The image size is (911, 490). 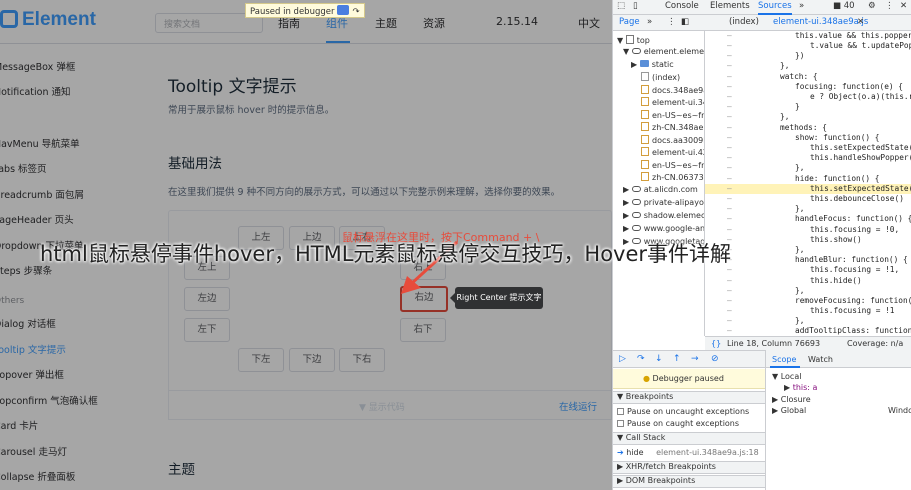 I want to click on resume-icon: ▷, so click(x=622, y=359).